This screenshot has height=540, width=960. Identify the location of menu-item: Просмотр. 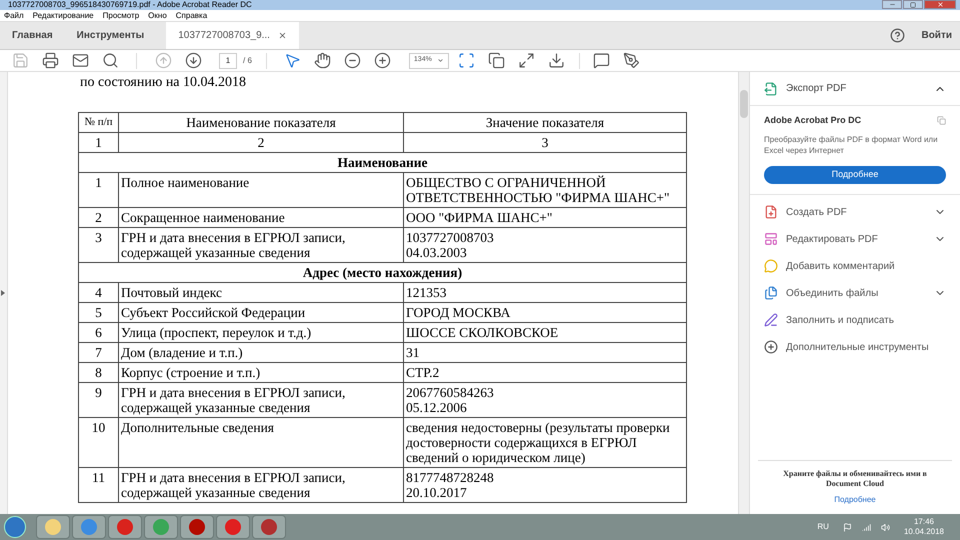
(121, 16).